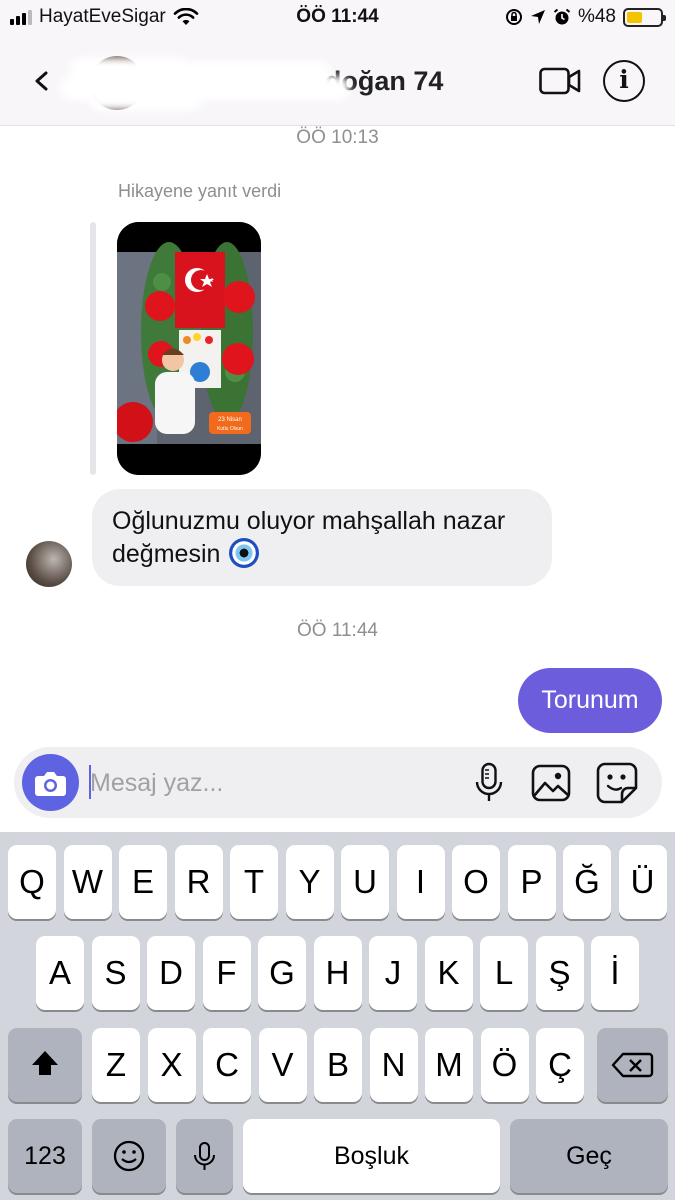 This screenshot has height=1200, width=675. Describe the element at coordinates (562, 16) in the screenshot. I see `alarm-icon` at that location.